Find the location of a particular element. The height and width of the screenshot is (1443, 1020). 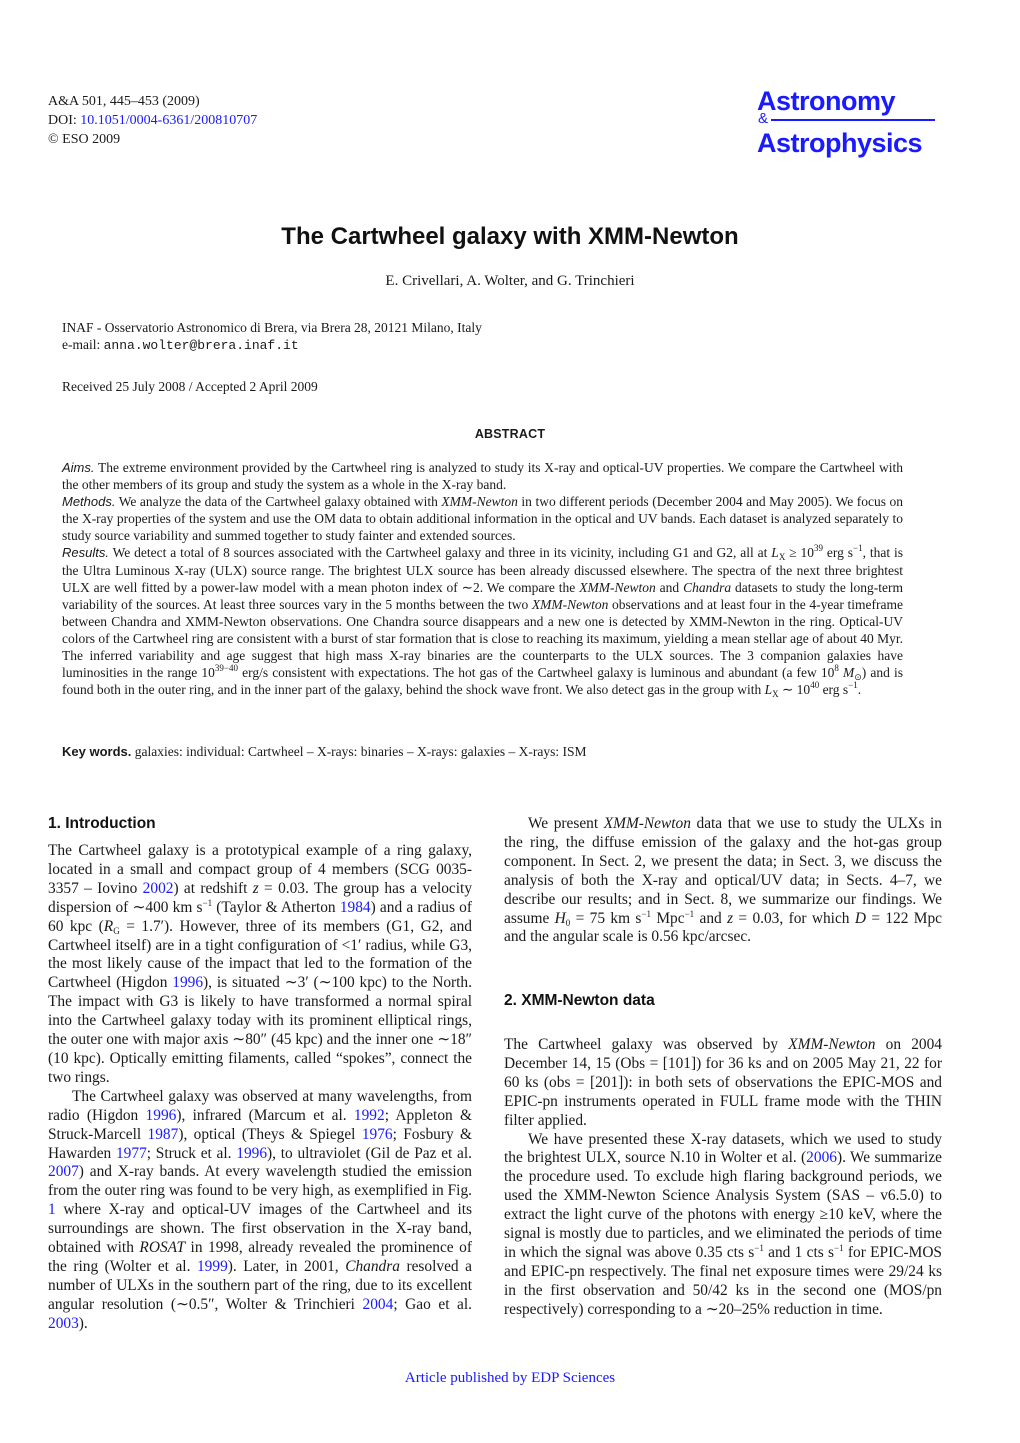

results-sup-g: 39−40 is located at coordinates (226, 668).